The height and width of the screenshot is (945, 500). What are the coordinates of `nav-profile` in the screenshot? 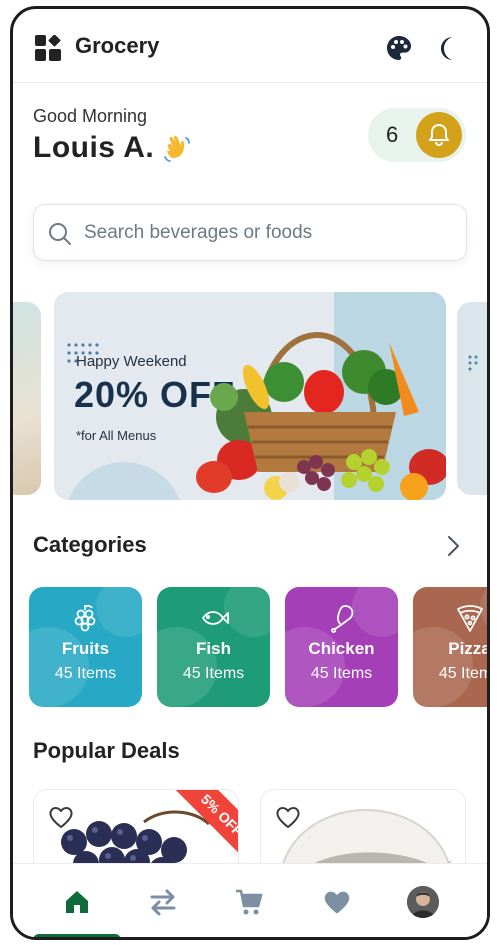 It's located at (423, 902).